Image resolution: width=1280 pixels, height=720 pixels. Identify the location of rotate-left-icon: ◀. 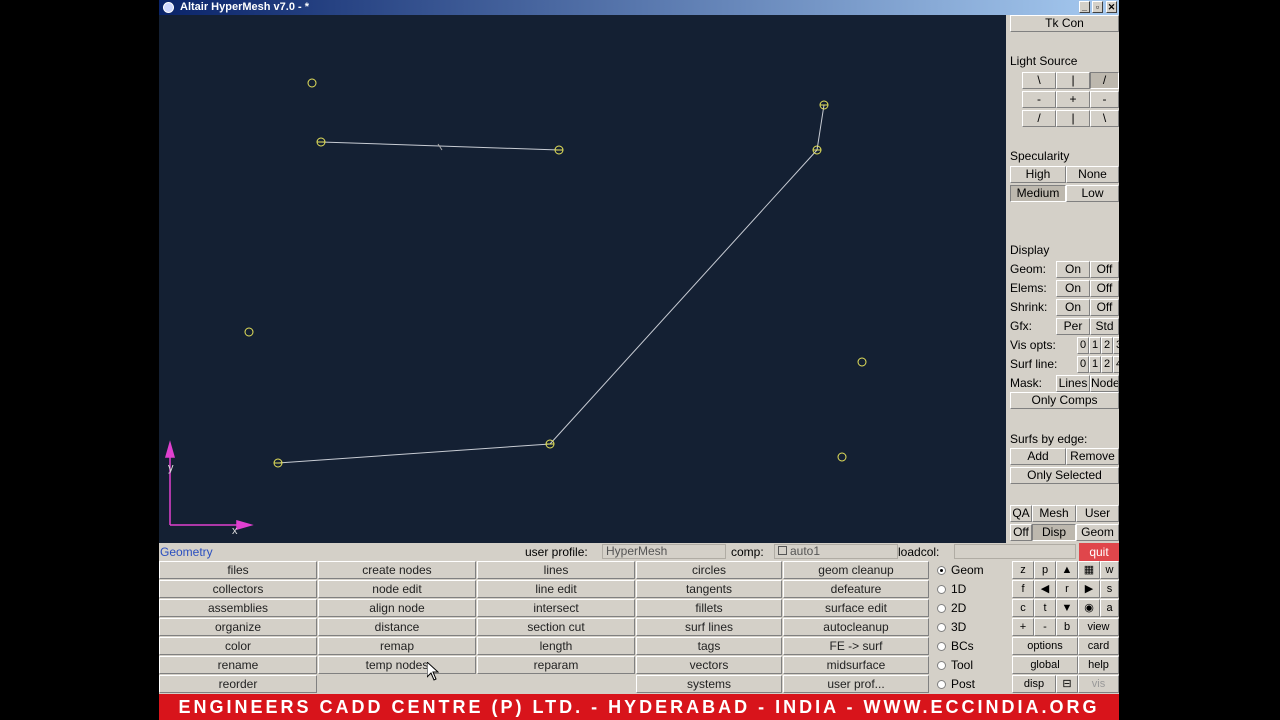
(1045, 589).